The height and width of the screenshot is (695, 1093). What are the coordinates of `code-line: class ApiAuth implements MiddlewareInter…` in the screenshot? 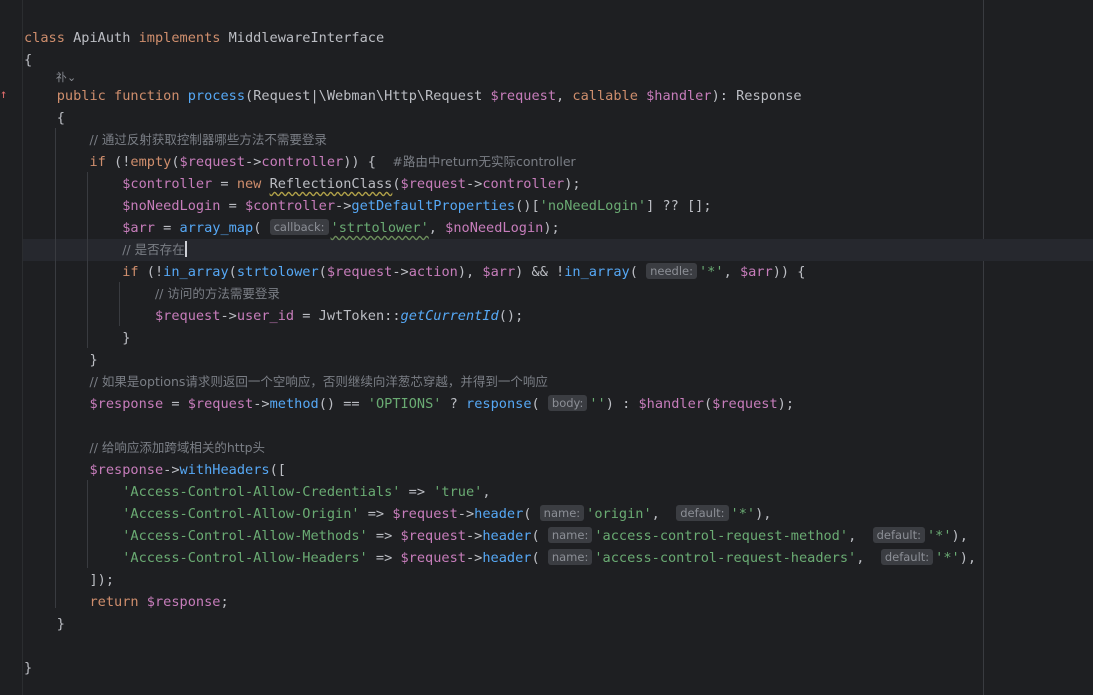 It's located at (204, 38).